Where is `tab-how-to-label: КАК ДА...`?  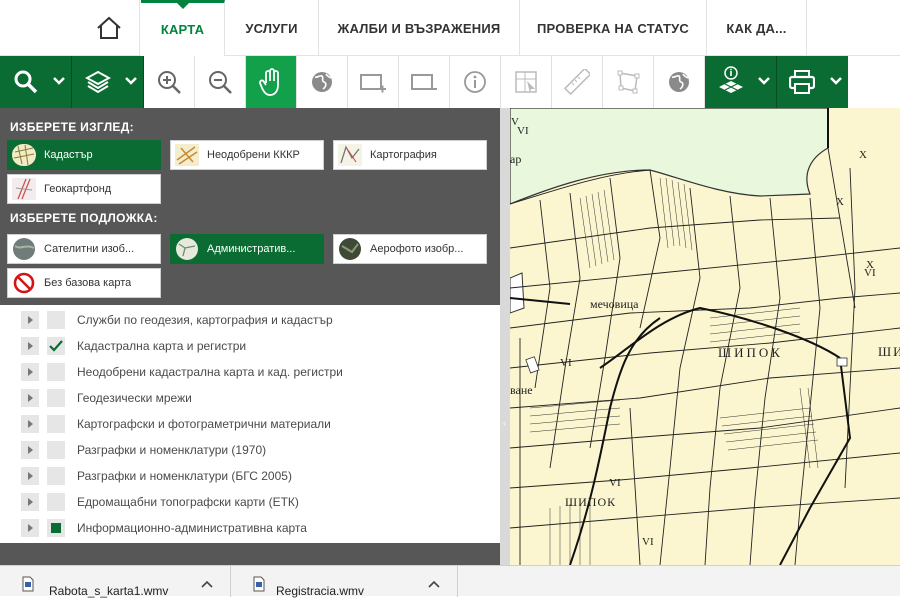
tab-how-to-label: КАК ДА... is located at coordinates (756, 28).